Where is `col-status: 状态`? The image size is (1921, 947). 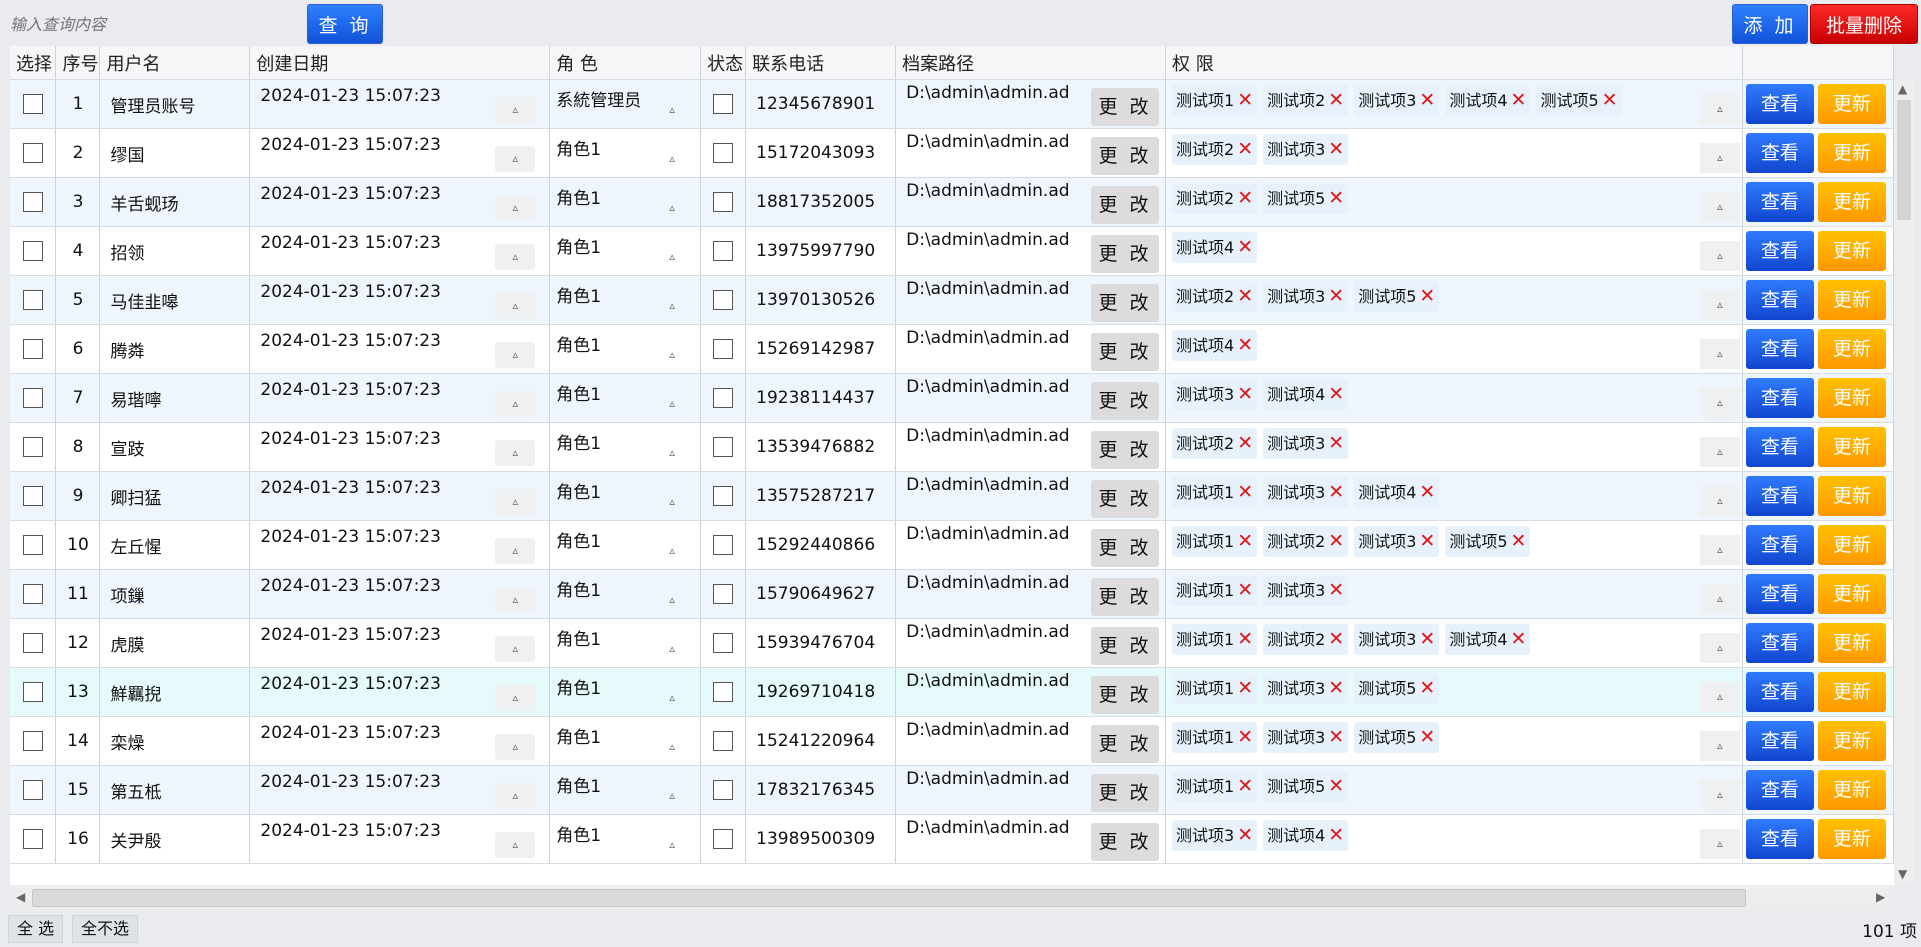 col-status: 状态 is located at coordinates (723, 63).